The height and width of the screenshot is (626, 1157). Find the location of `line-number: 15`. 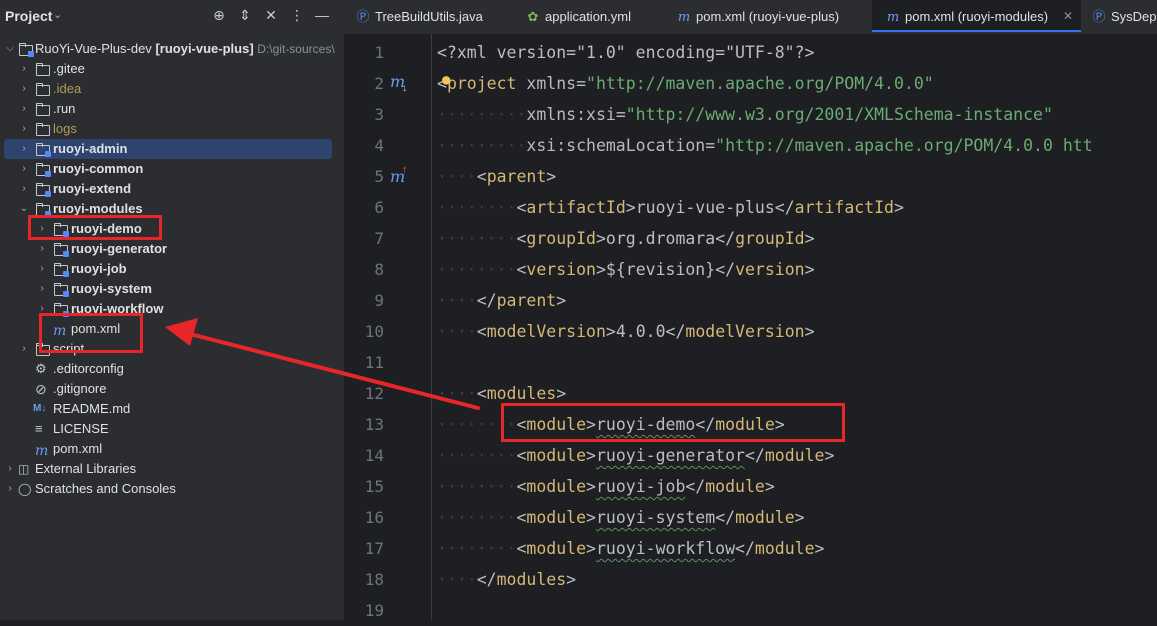

line-number: 15 is located at coordinates (374, 486).